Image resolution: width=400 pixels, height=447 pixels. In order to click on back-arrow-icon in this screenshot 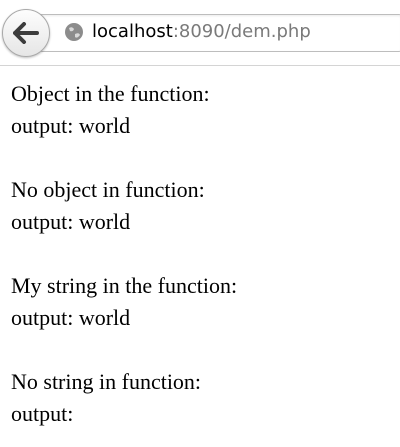, I will do `click(26, 33)`.